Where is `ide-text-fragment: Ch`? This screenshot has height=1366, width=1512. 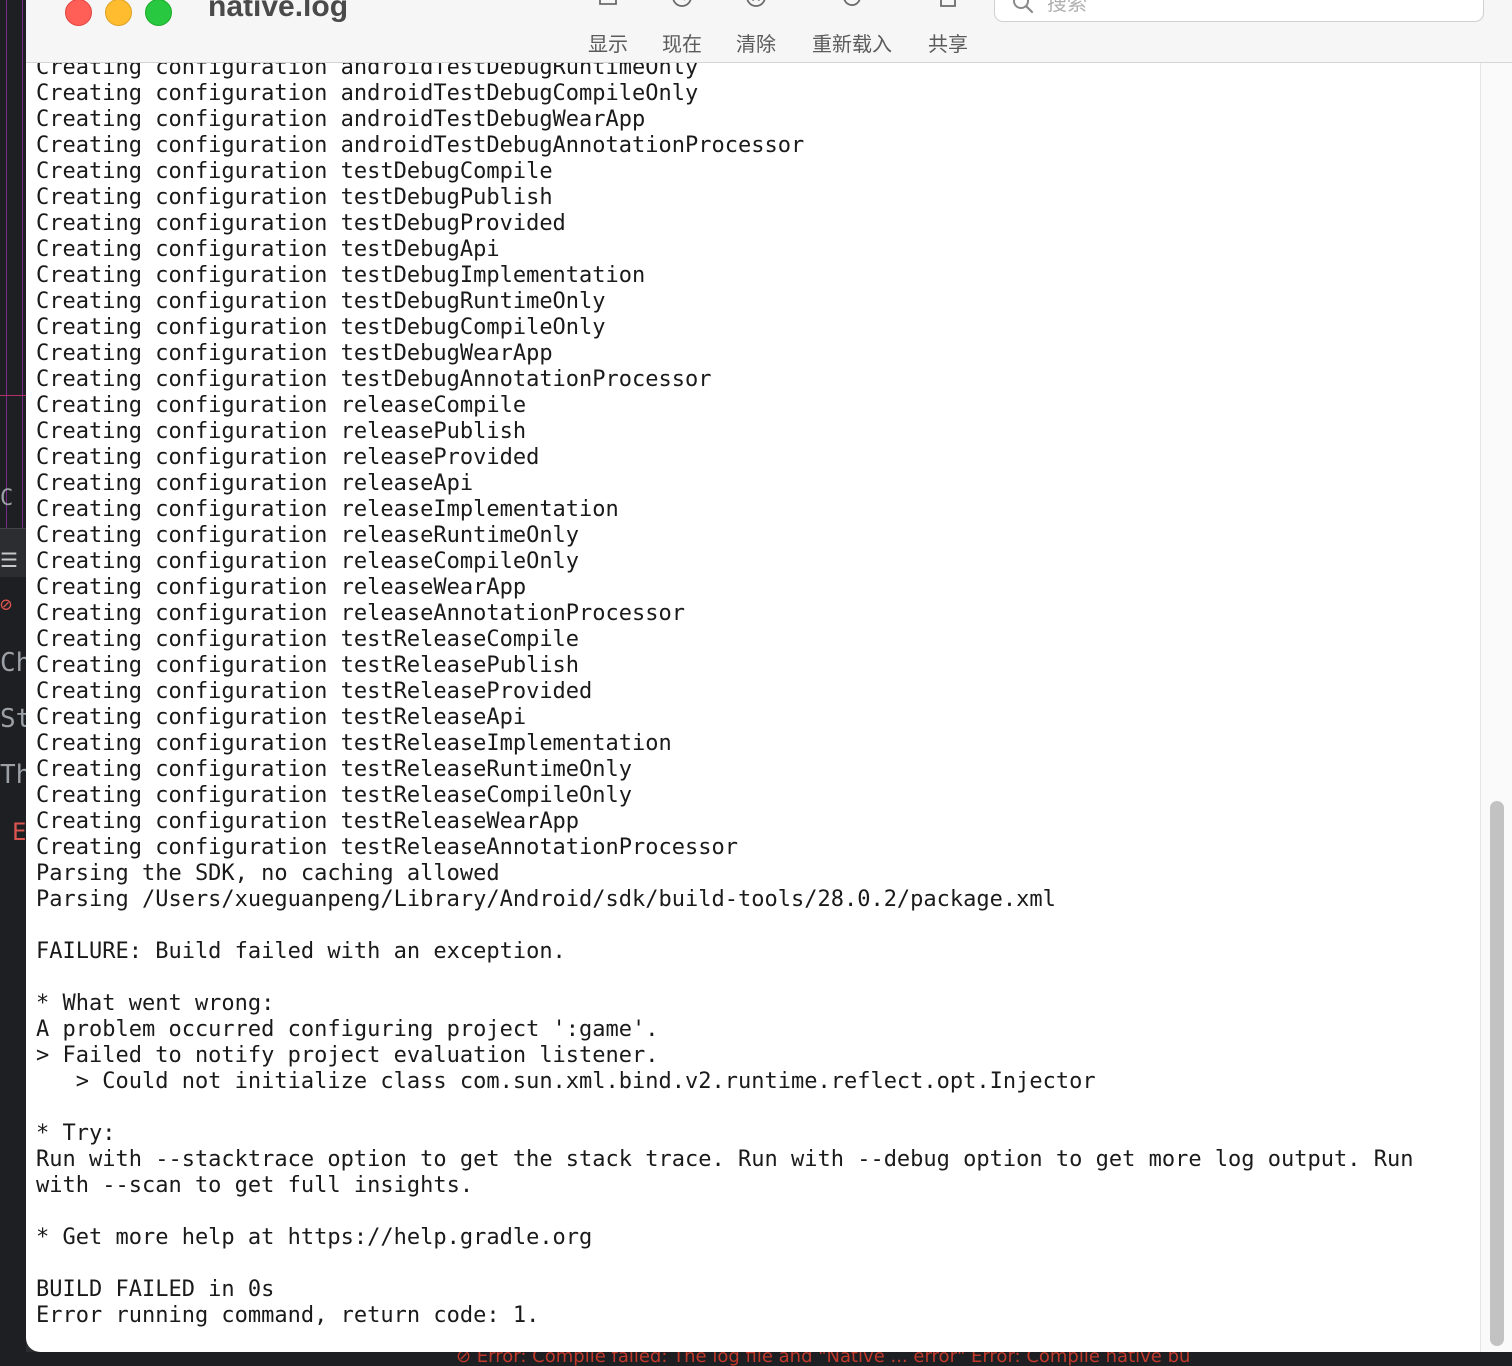 ide-text-fragment: Ch is located at coordinates (13, 663).